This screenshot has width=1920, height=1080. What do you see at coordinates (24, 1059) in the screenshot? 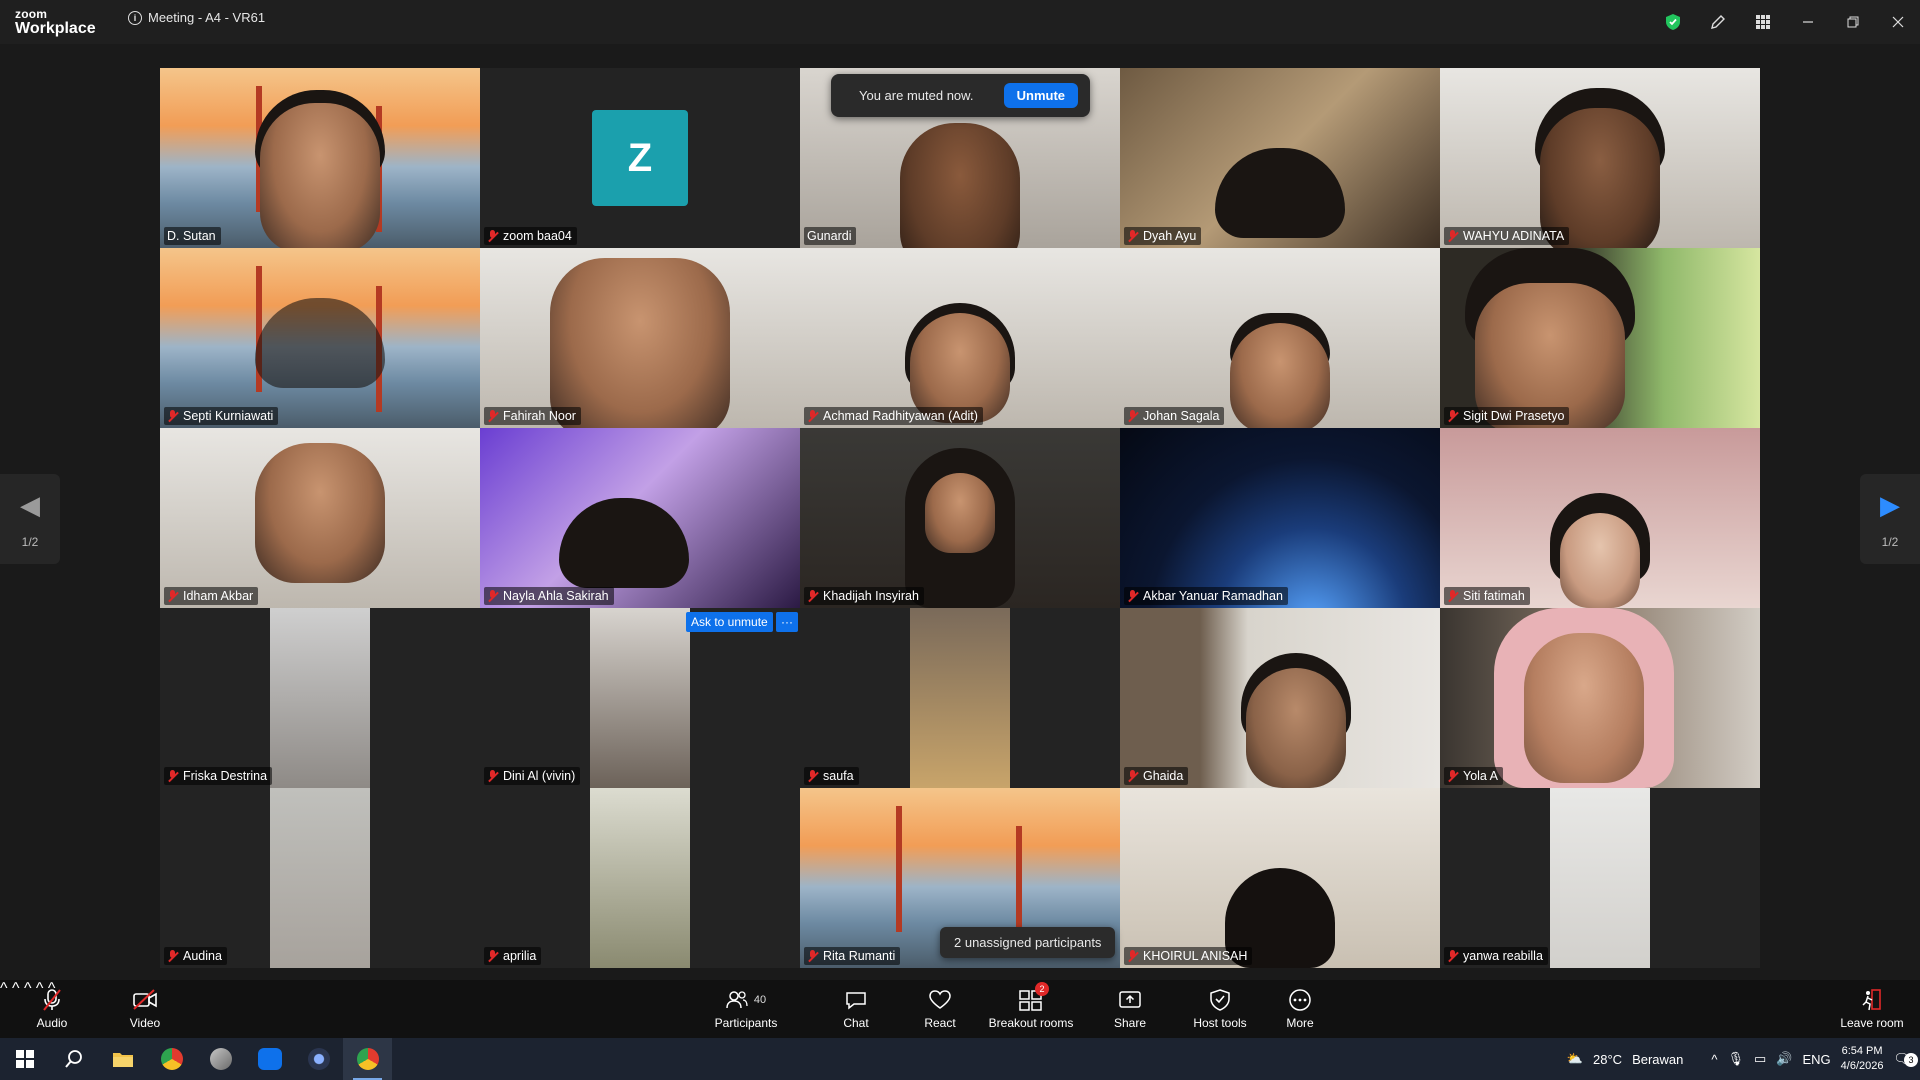
I see `windows-start-icon` at bounding box center [24, 1059].